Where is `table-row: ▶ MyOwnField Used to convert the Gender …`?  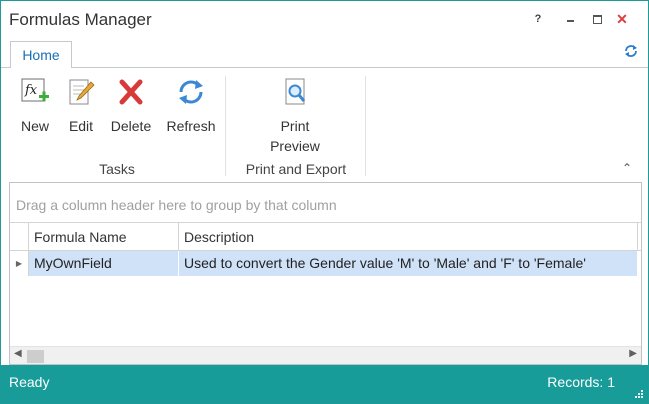 table-row: ▶ MyOwnField Used to convert the Gender … is located at coordinates (325, 263).